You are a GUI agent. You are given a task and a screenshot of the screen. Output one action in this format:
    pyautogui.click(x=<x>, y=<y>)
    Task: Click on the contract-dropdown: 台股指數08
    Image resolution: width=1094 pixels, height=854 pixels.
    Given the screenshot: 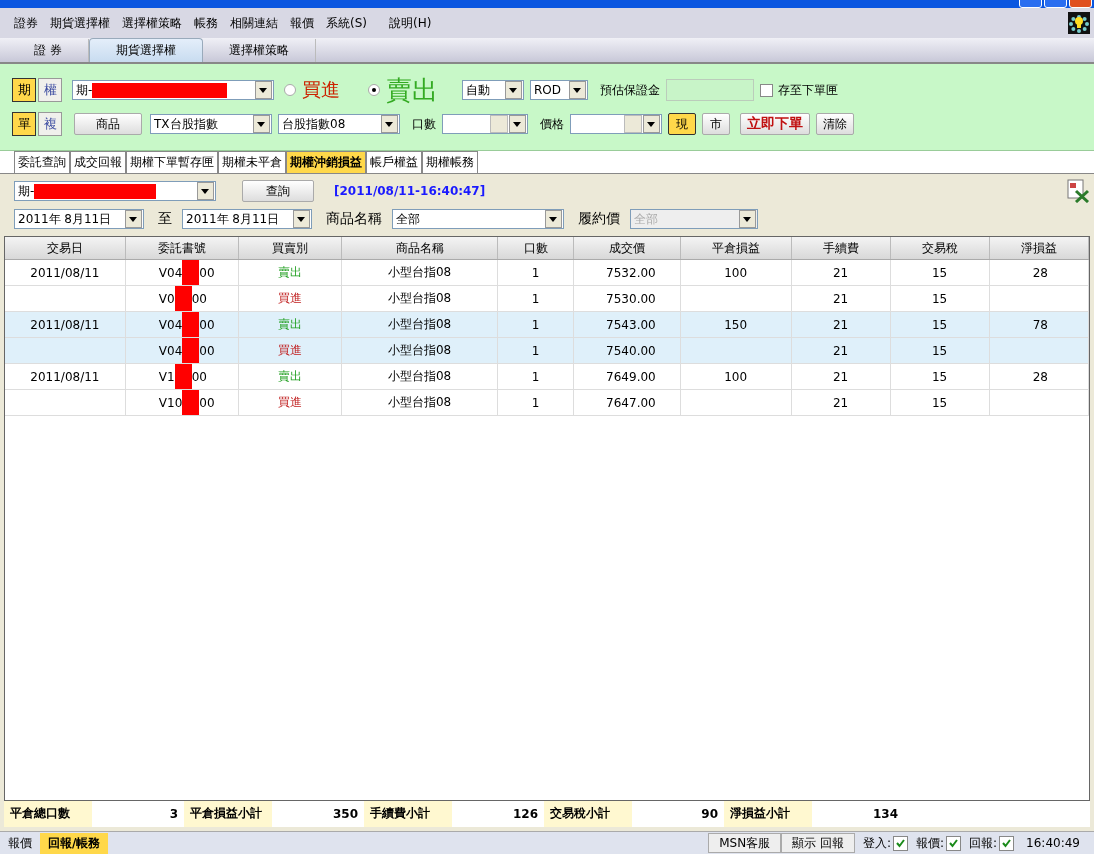 What is the action you would take?
    pyautogui.click(x=339, y=124)
    